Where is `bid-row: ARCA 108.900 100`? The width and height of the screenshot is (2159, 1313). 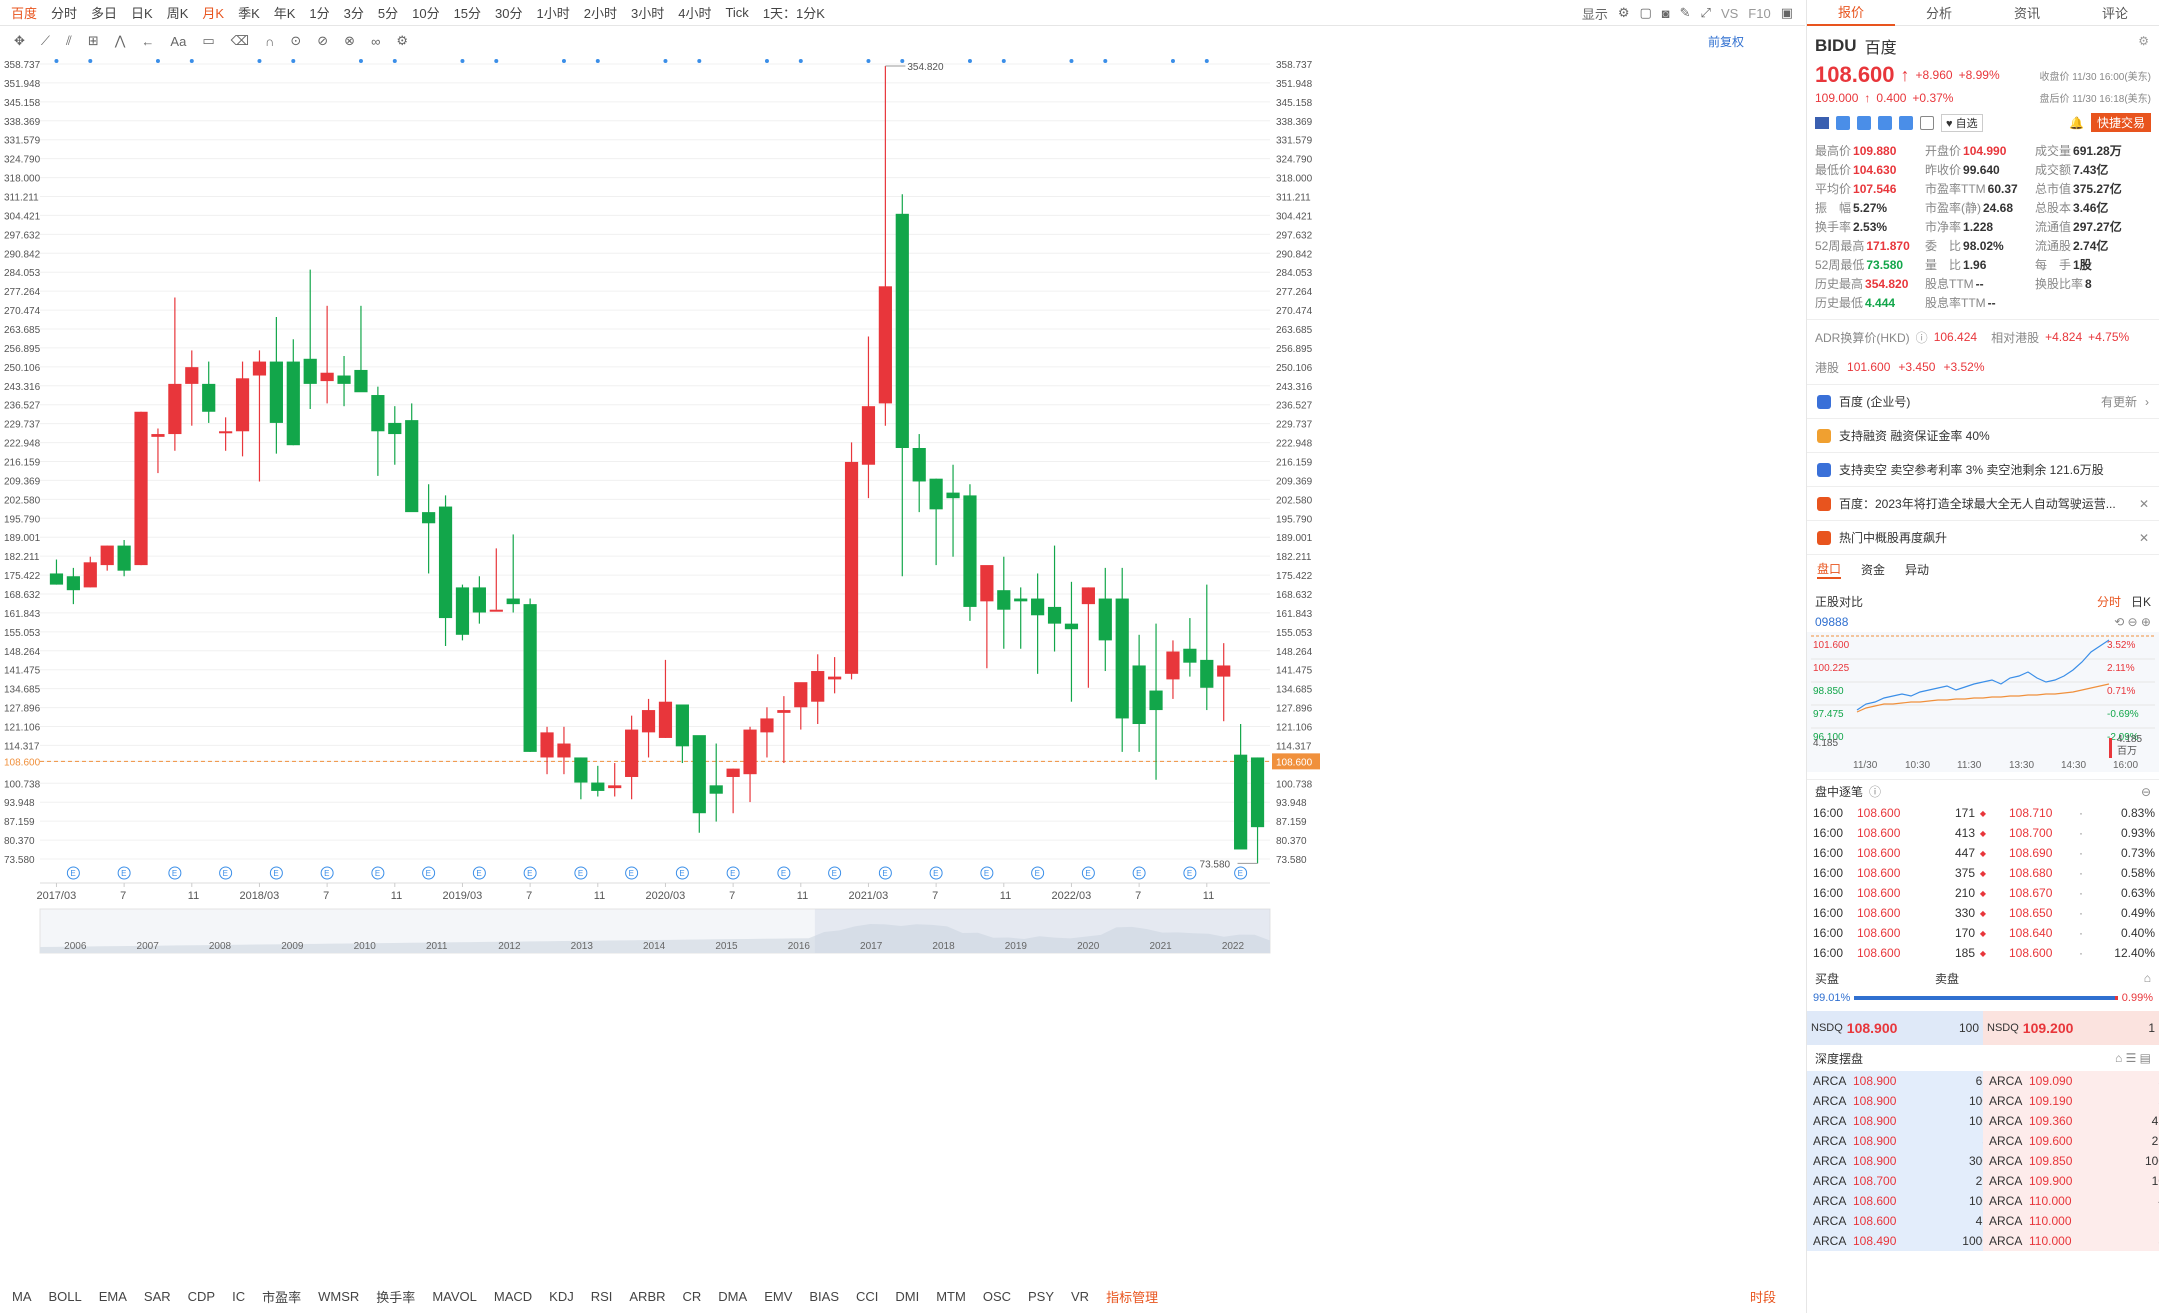 bid-row: ARCA 108.900 100 is located at coordinates (1898, 1121).